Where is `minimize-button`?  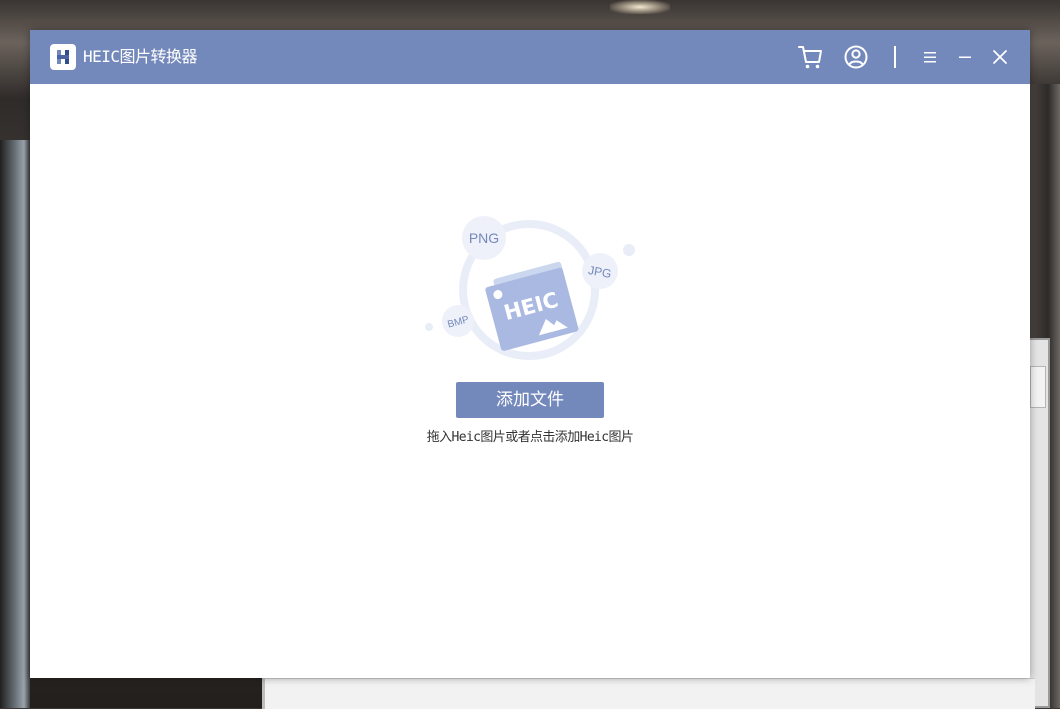 minimize-button is located at coordinates (965, 57).